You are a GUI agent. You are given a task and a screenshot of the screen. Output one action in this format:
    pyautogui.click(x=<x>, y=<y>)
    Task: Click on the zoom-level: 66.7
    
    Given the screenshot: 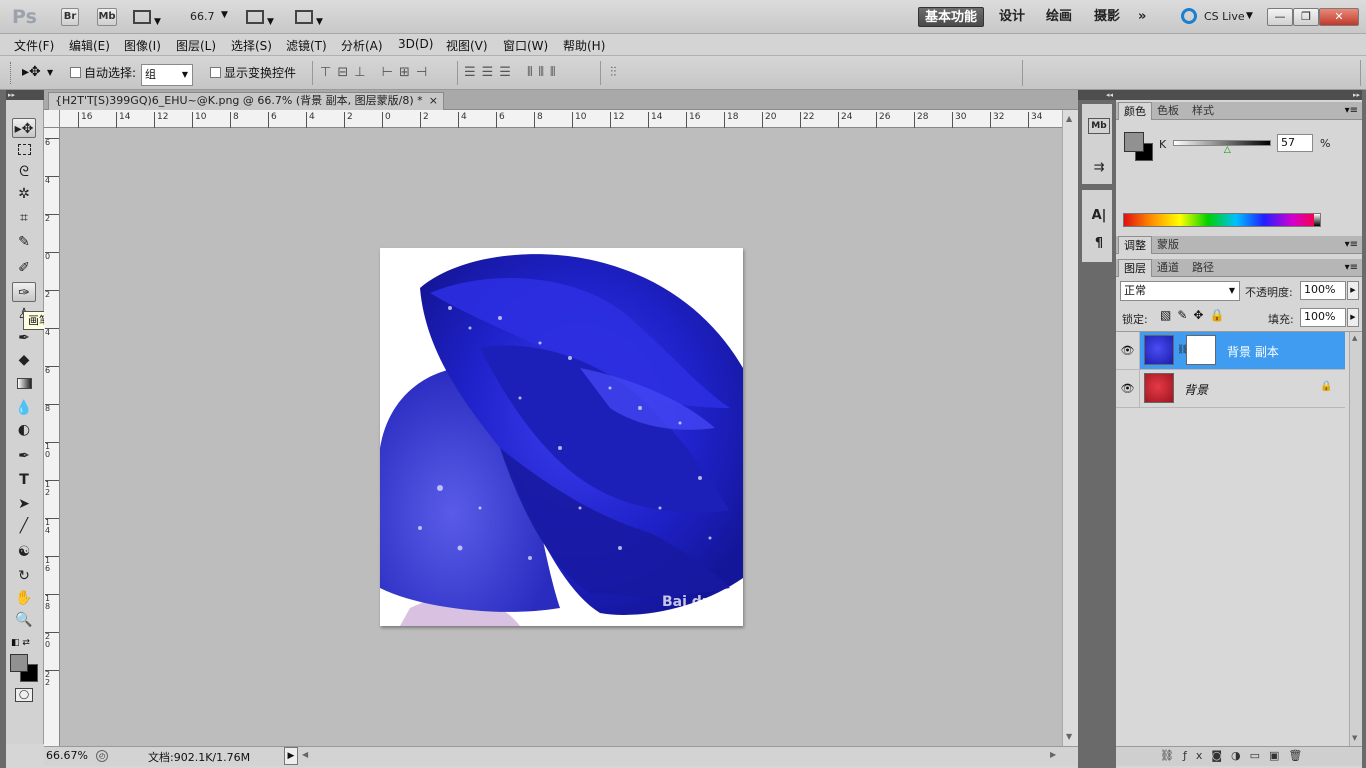 What is the action you would take?
    pyautogui.click(x=202, y=16)
    